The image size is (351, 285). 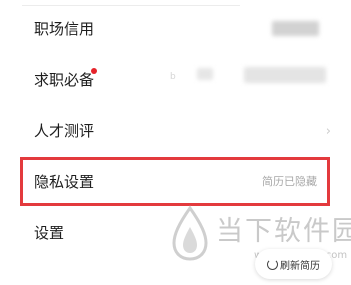 I want to click on job-essentials-label: 求职必备, so click(x=64, y=80).